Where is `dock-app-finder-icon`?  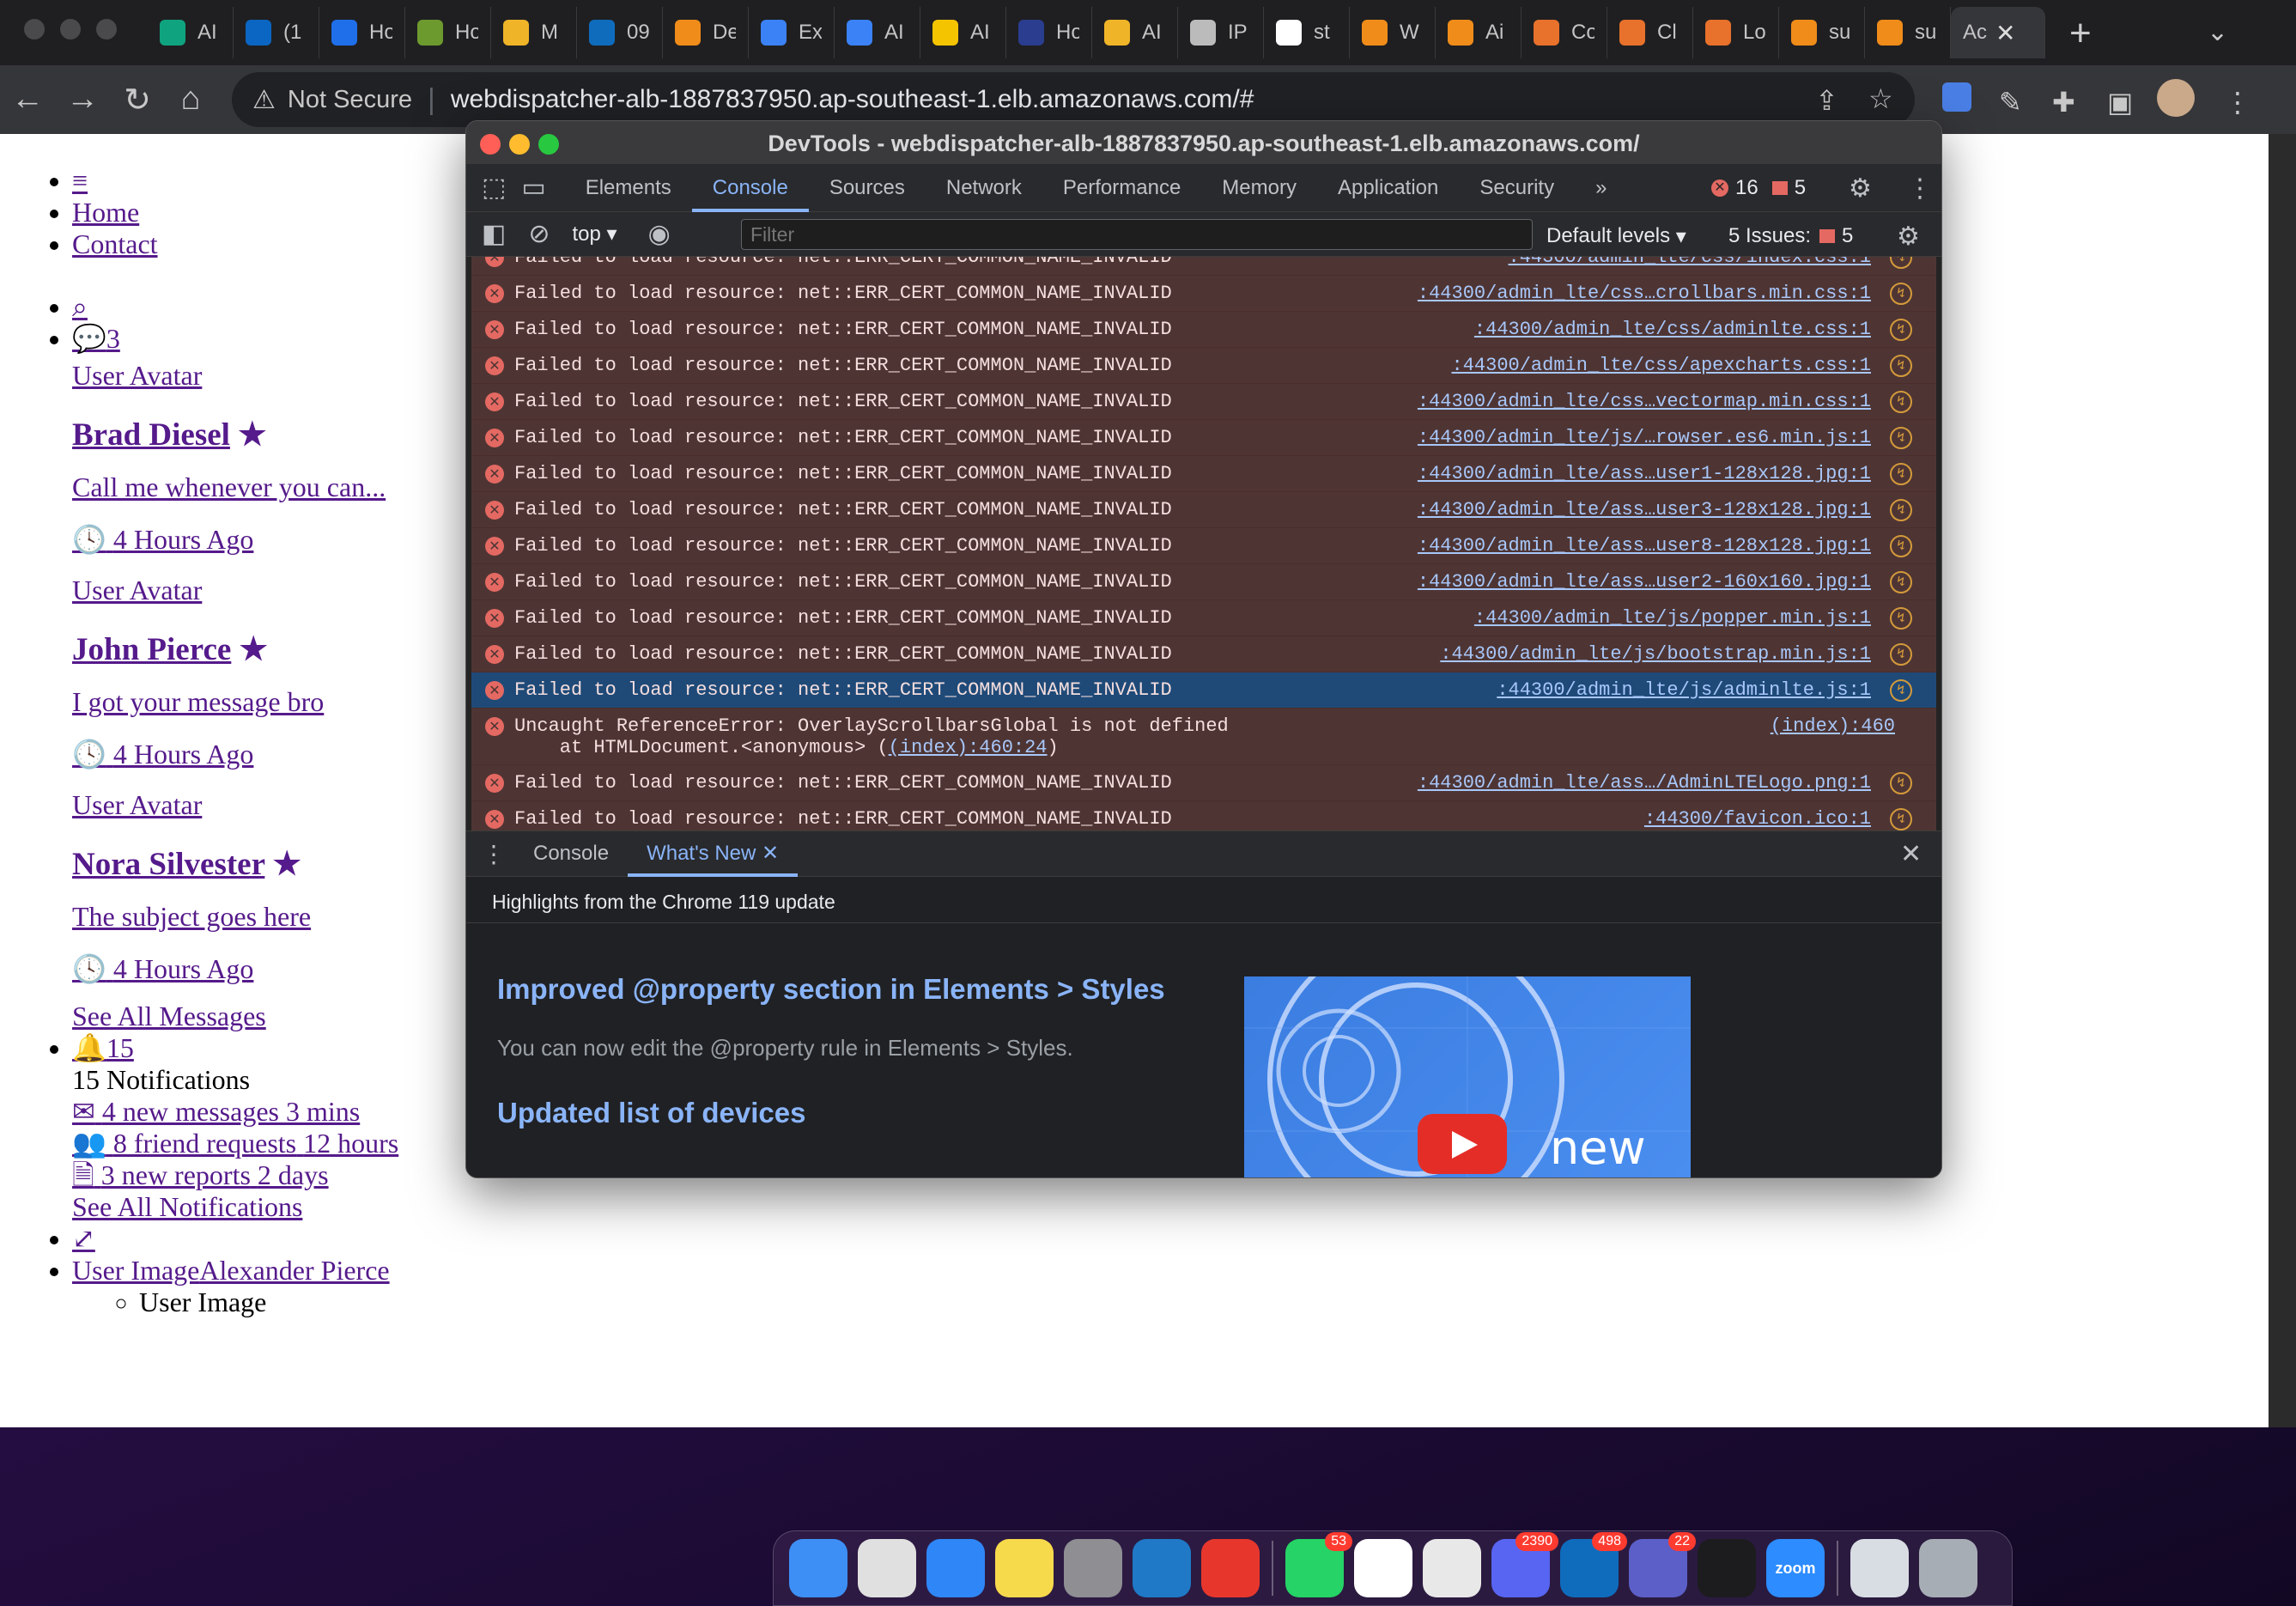
dock-app-finder-icon is located at coordinates (818, 1568).